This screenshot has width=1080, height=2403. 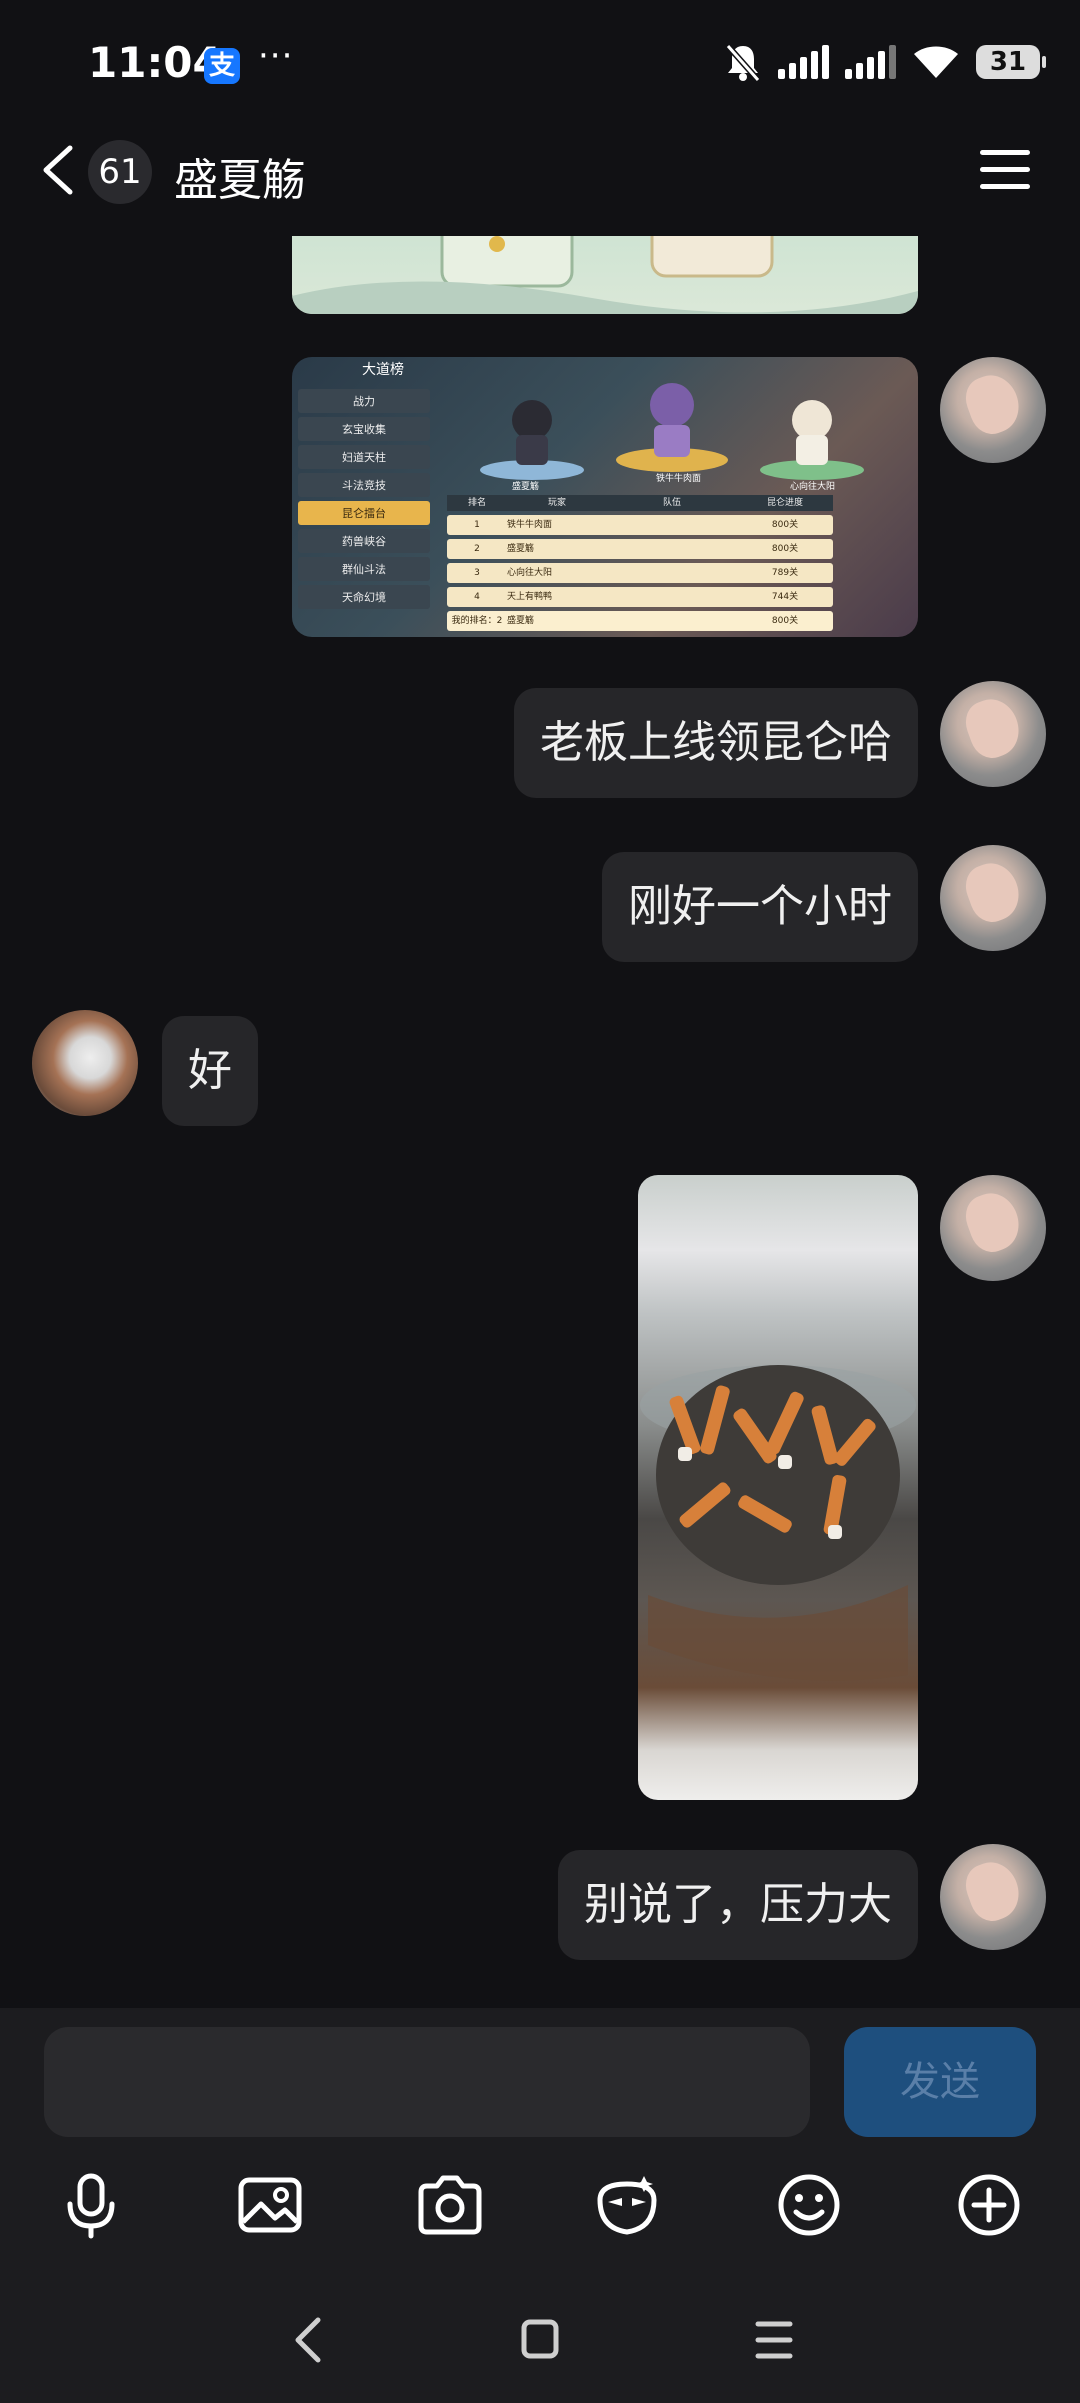 I want to click on ranking-row: 1 铁牛牛肉面 800关, so click(x=640, y=525).